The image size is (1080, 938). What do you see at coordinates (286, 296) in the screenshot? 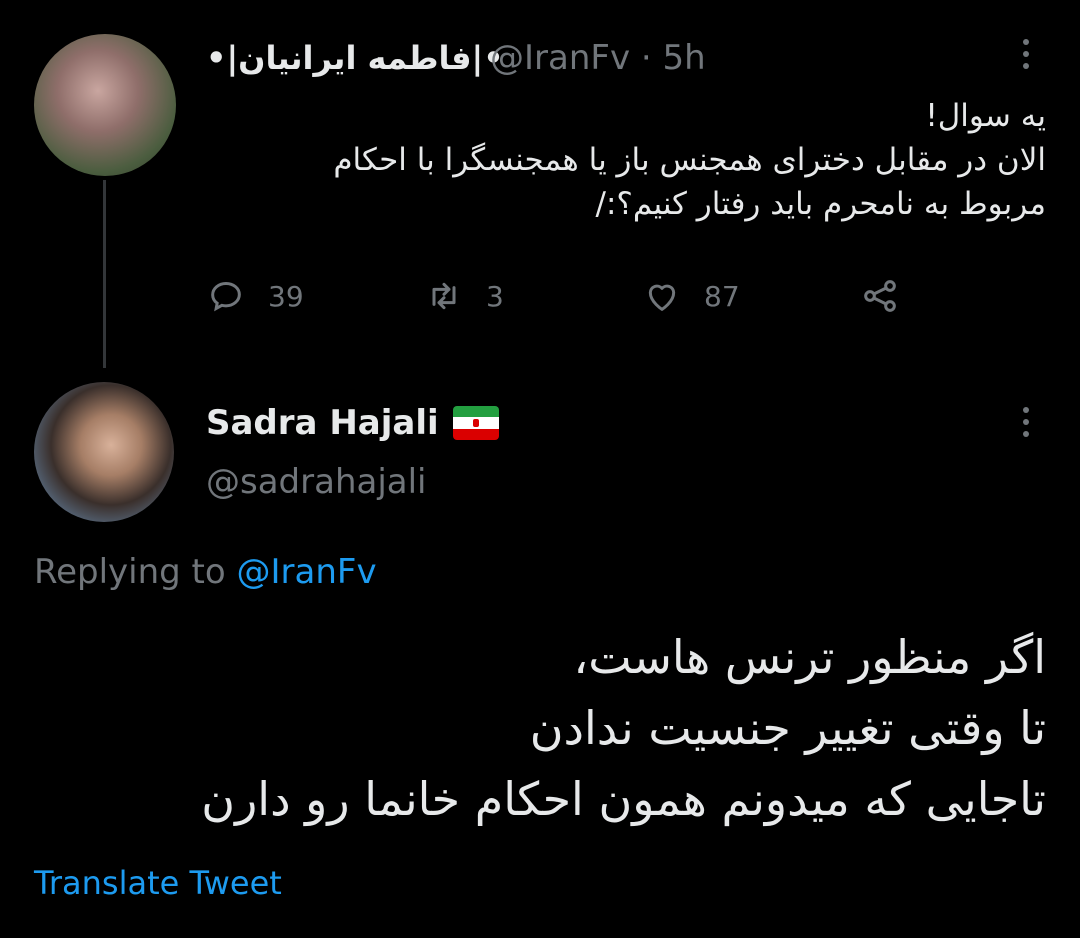
I see `reply-count: 39` at bounding box center [286, 296].